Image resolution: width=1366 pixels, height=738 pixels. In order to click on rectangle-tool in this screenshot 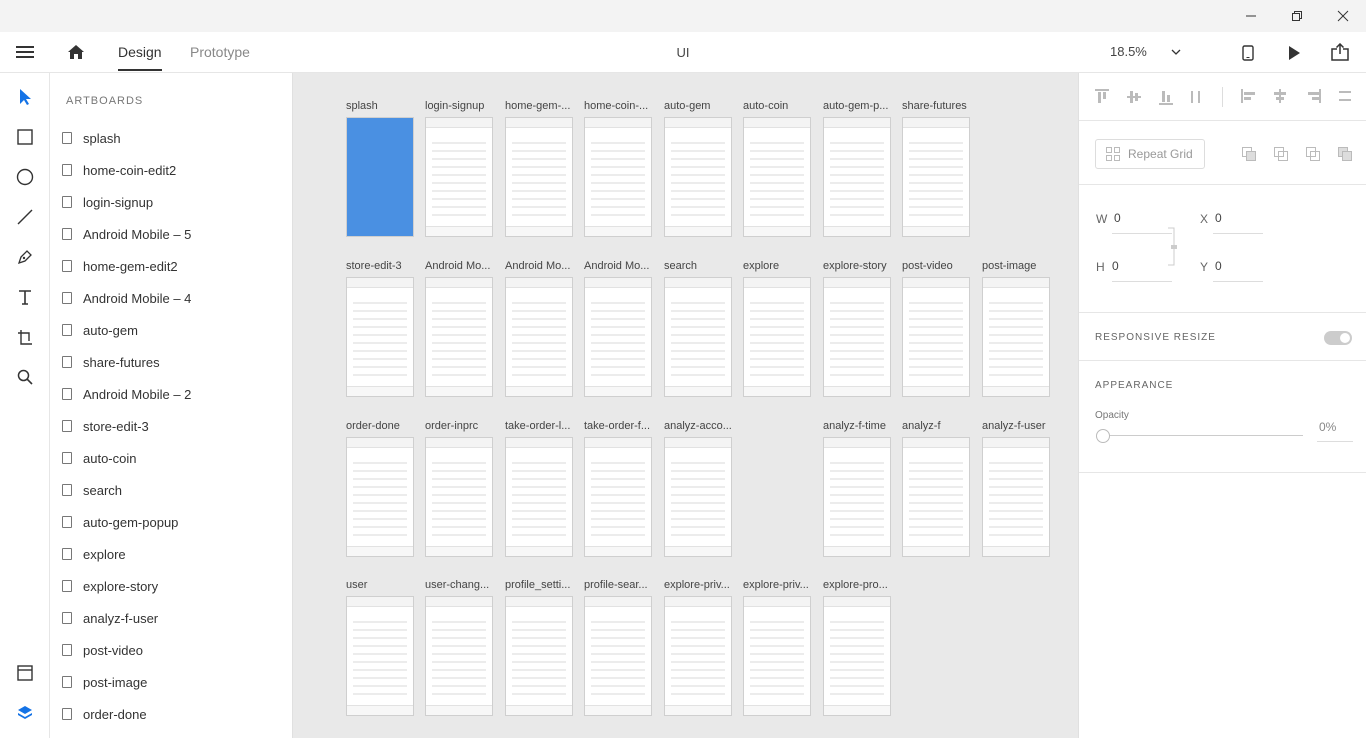, I will do `click(25, 137)`.